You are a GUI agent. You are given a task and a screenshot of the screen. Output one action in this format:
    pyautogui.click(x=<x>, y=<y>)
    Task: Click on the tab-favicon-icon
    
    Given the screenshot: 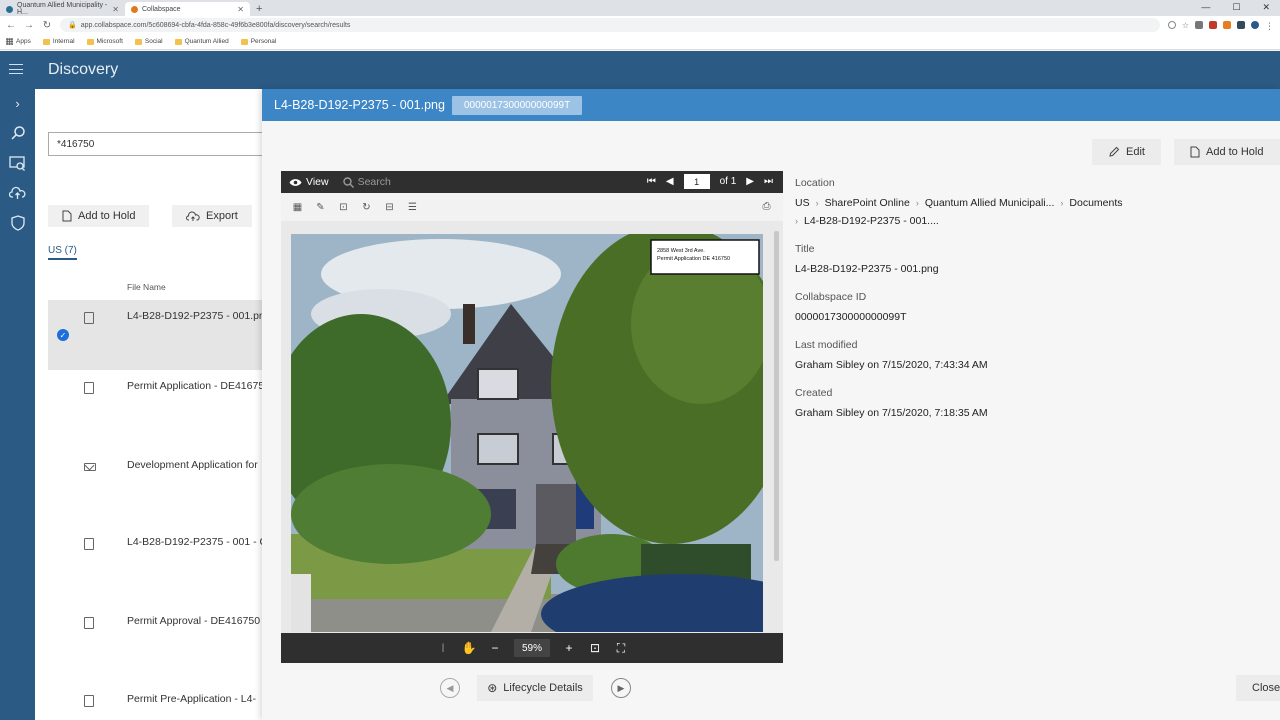 What is the action you would take?
    pyautogui.click(x=9, y=9)
    